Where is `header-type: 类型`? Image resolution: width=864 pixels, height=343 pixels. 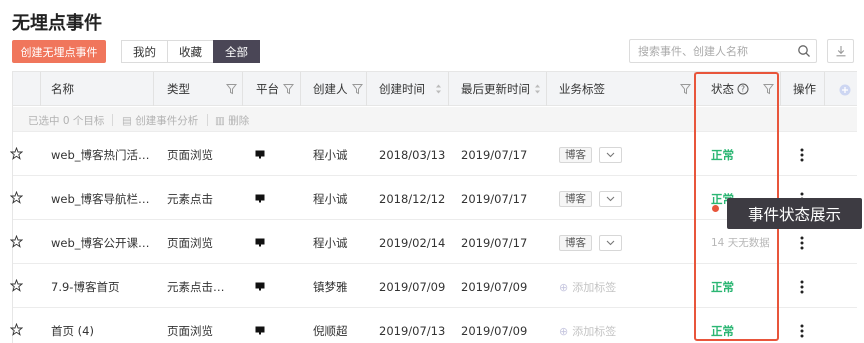
header-type: 类型 is located at coordinates (198, 89).